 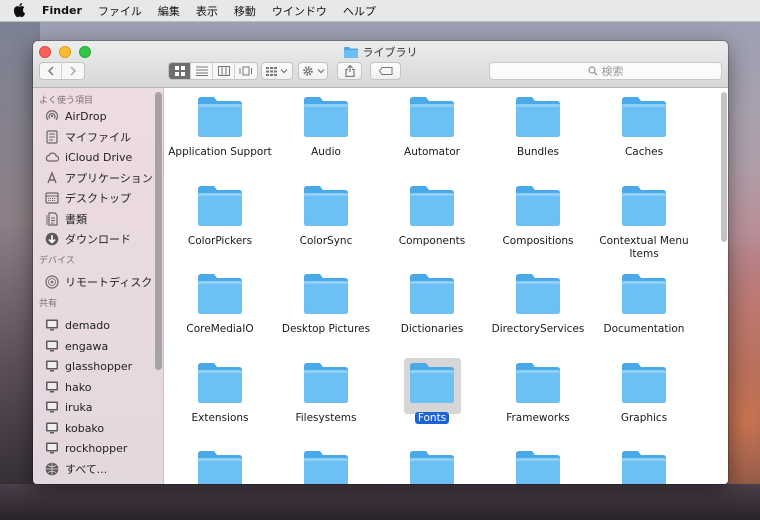 I want to click on sidebar-item-documents: 書類, so click(x=66, y=219).